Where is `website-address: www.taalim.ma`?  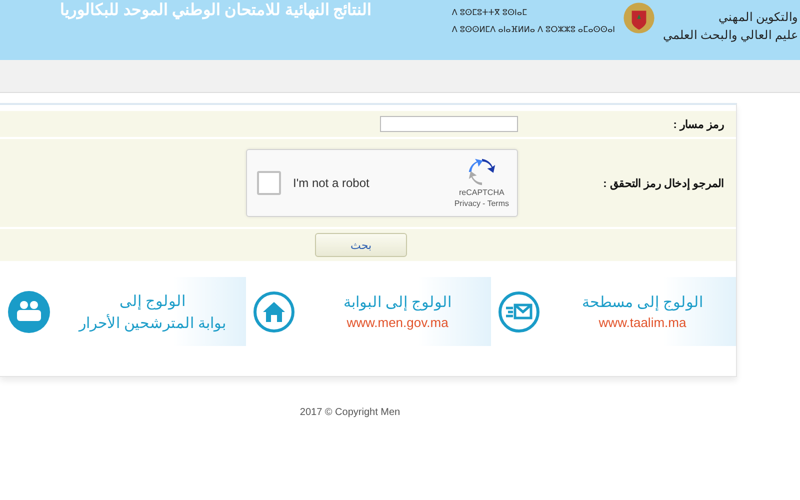 website-address: www.taalim.ma is located at coordinates (642, 322).